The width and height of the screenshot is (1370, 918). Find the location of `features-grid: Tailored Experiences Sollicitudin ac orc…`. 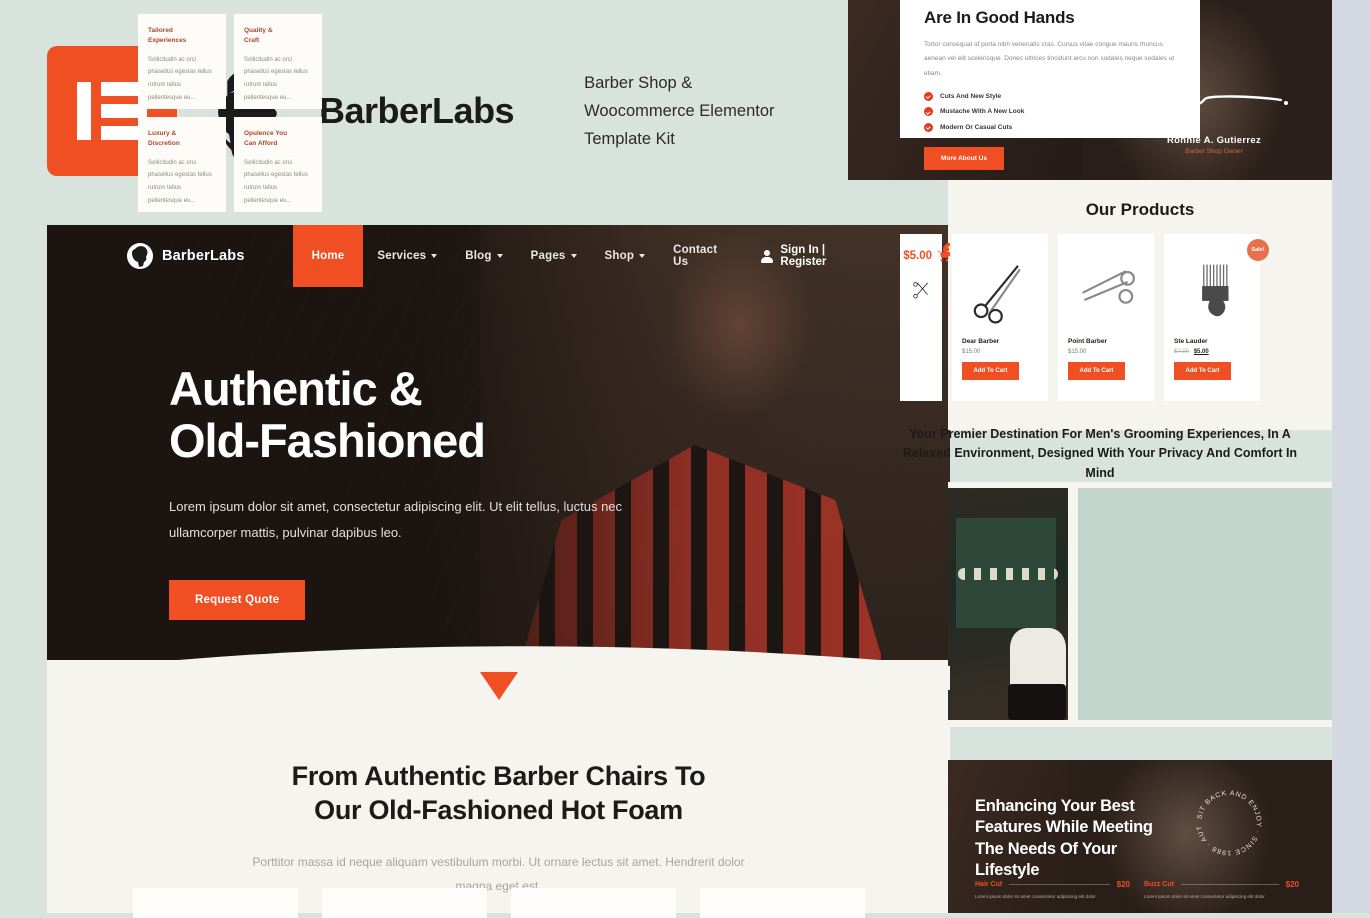

features-grid: Tailored Experiences Sollicitudin ac orc… is located at coordinates (230, 113).